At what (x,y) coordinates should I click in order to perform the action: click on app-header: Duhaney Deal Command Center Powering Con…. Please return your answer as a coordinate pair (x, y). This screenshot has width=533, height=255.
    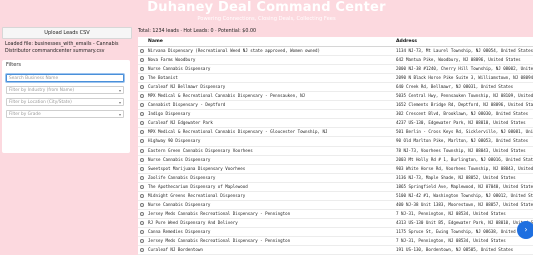
    Looking at the image, I should click on (266, 11).